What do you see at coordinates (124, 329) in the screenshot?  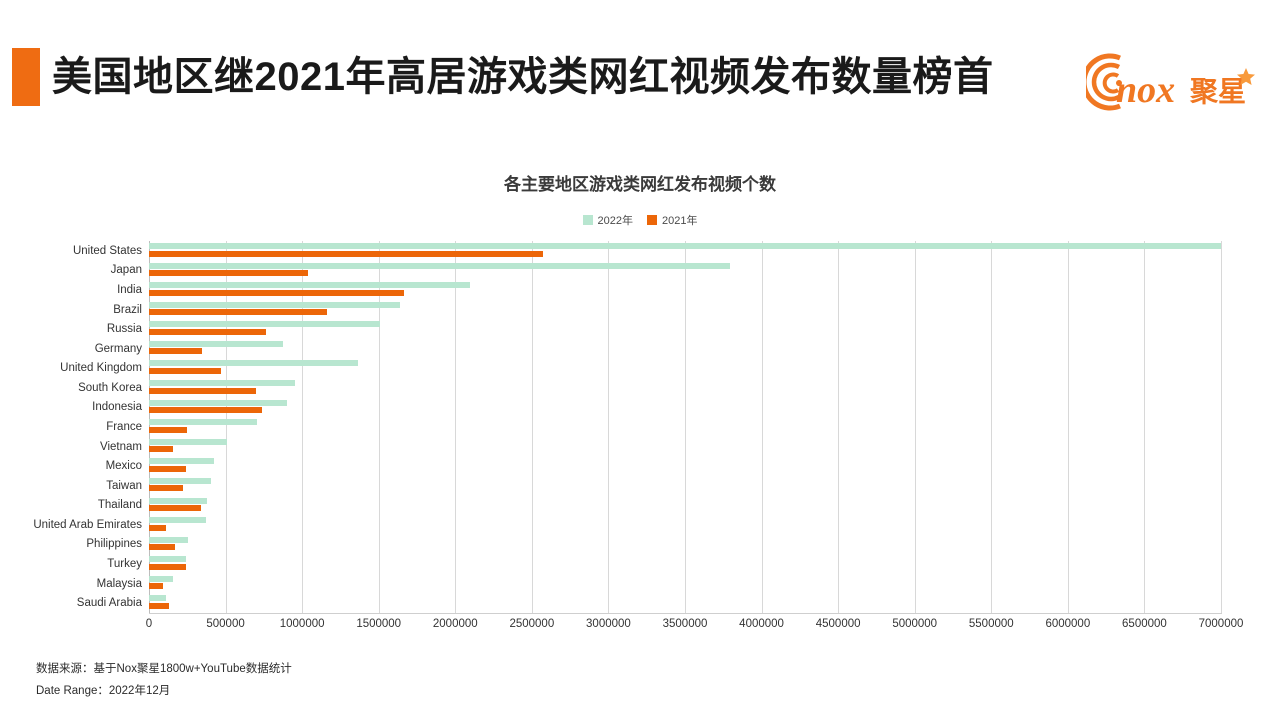 I see `y-axis-label: Russia` at bounding box center [124, 329].